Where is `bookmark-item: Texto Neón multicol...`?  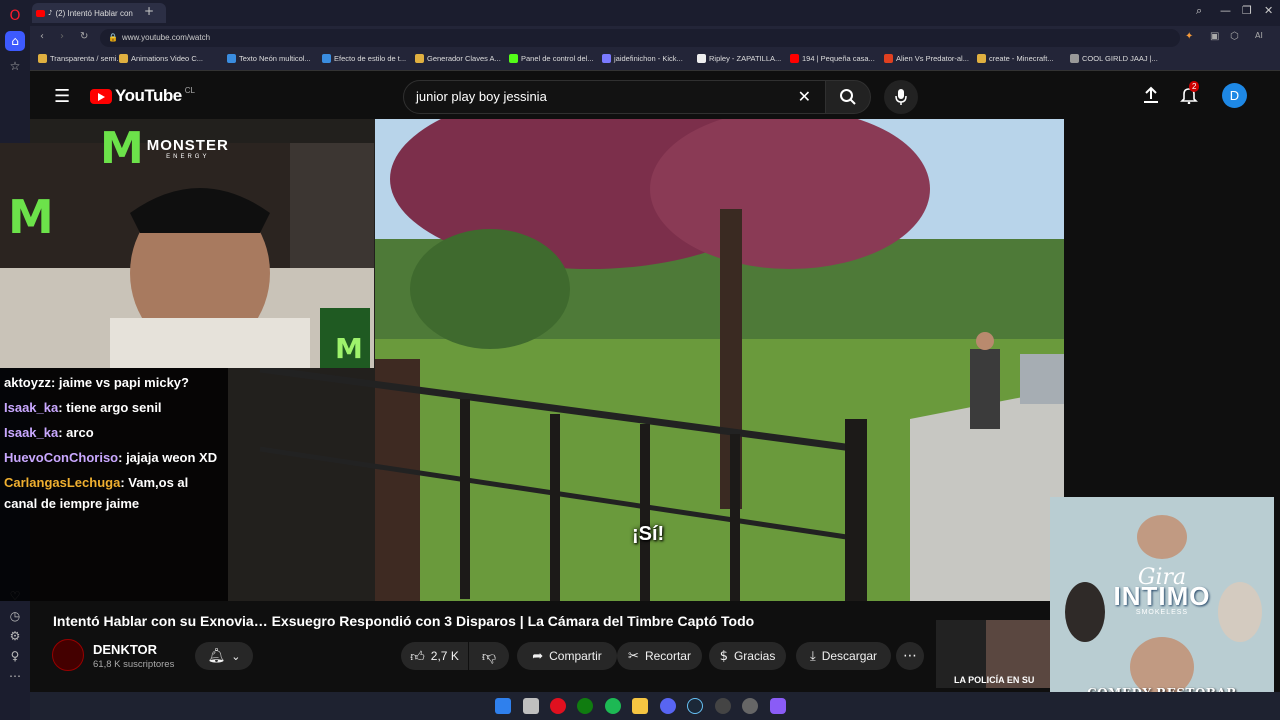 bookmark-item: Texto Neón multicol... is located at coordinates (269, 58).